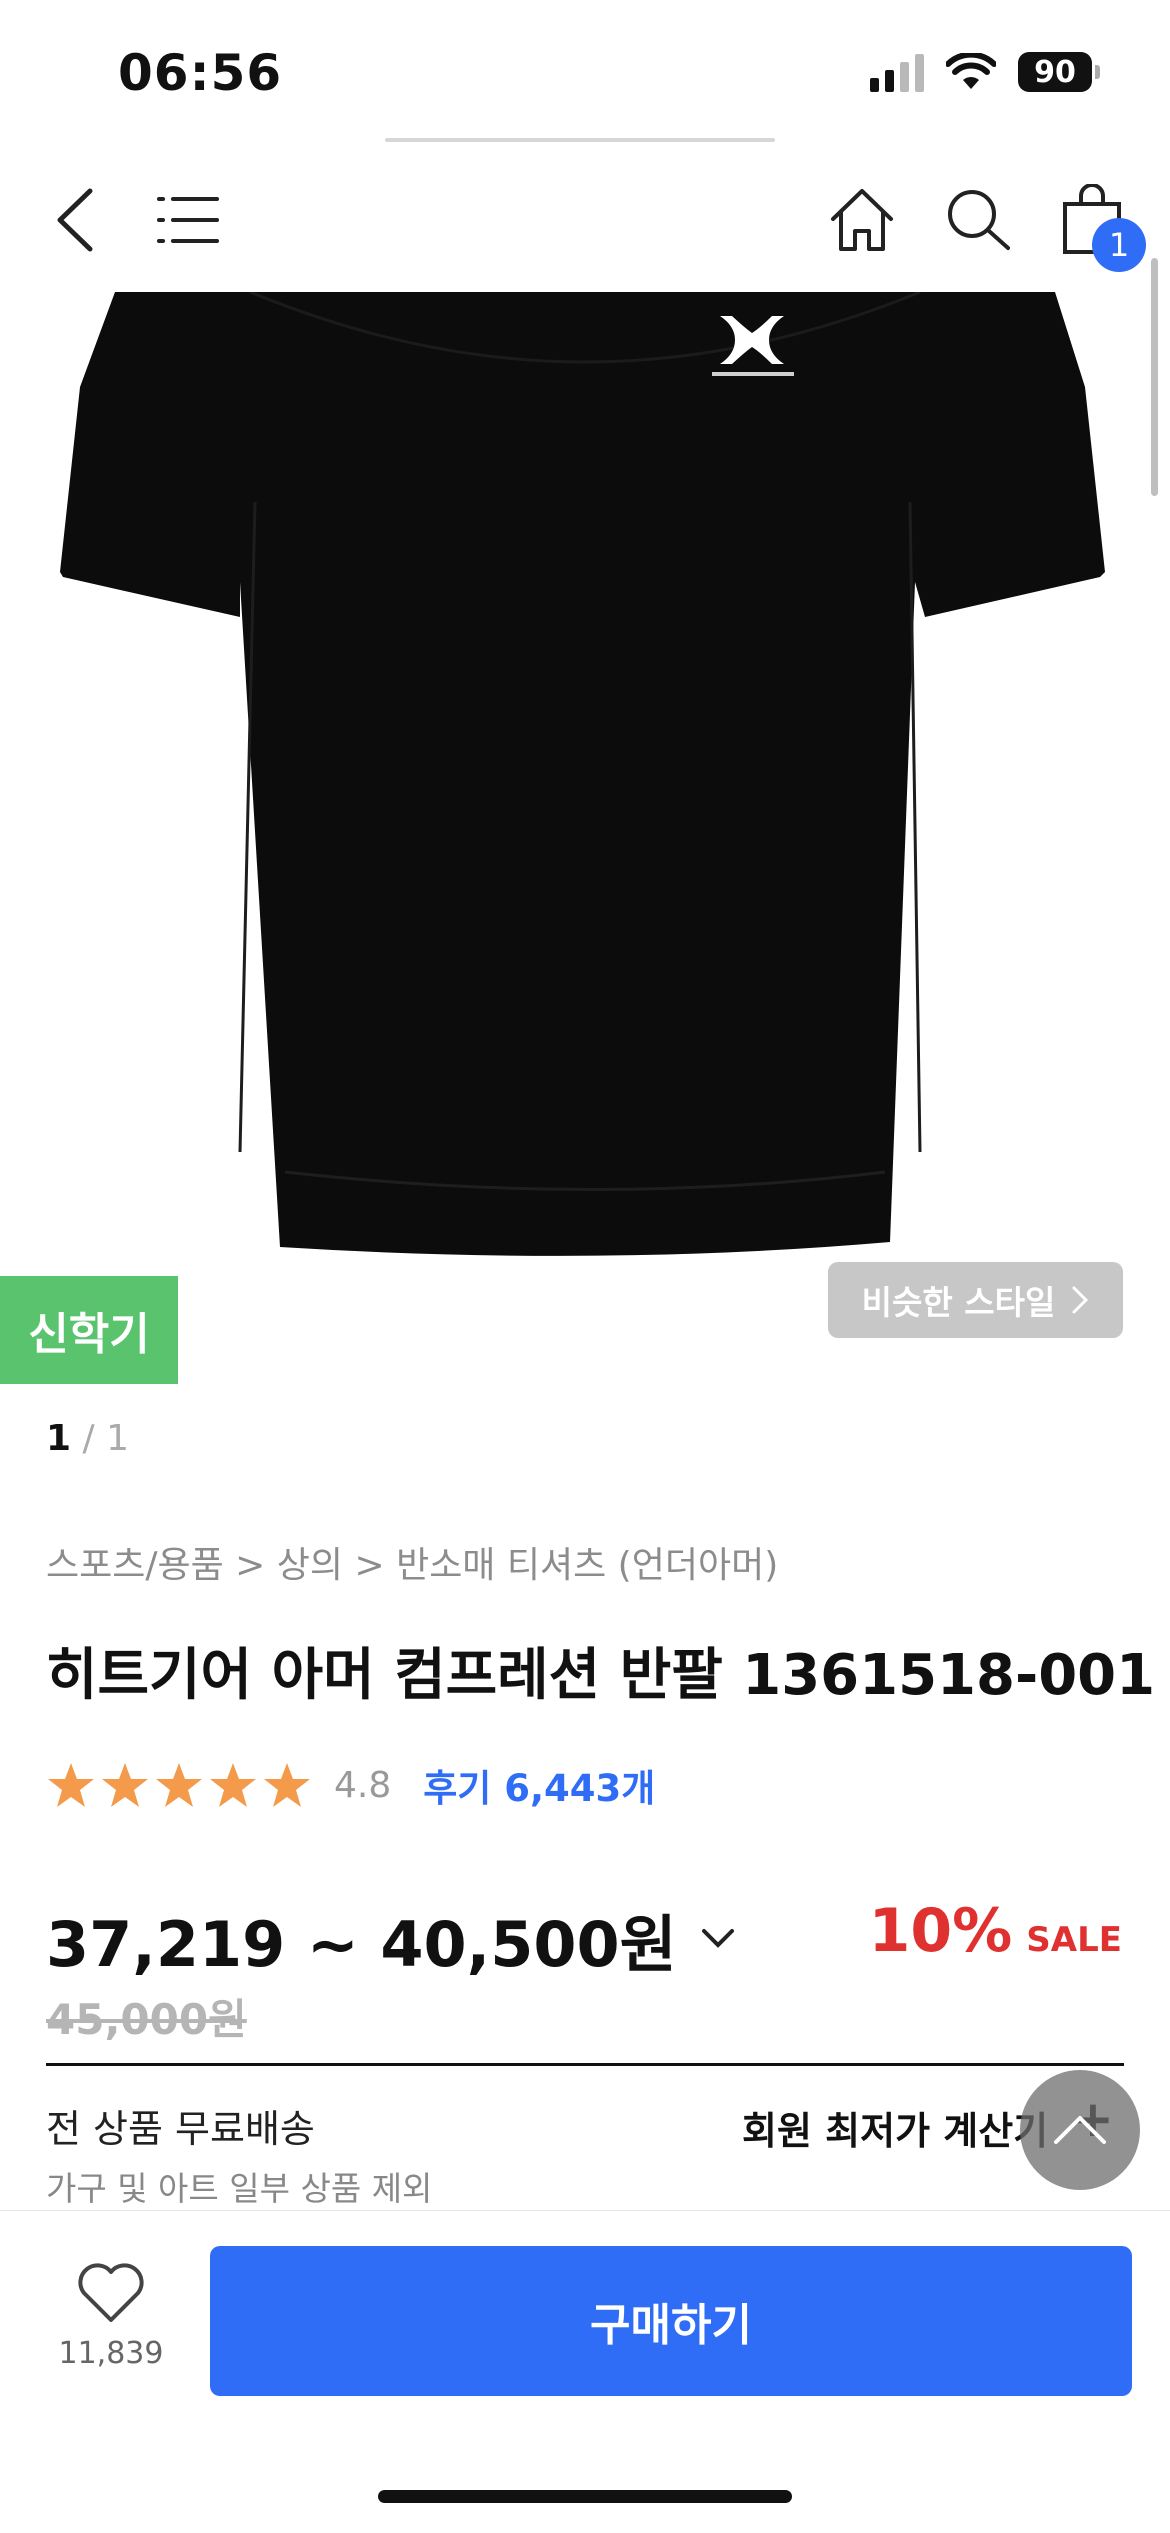 The image size is (1170, 2533). Describe the element at coordinates (897, 72) in the screenshot. I see `signal-icon` at that location.